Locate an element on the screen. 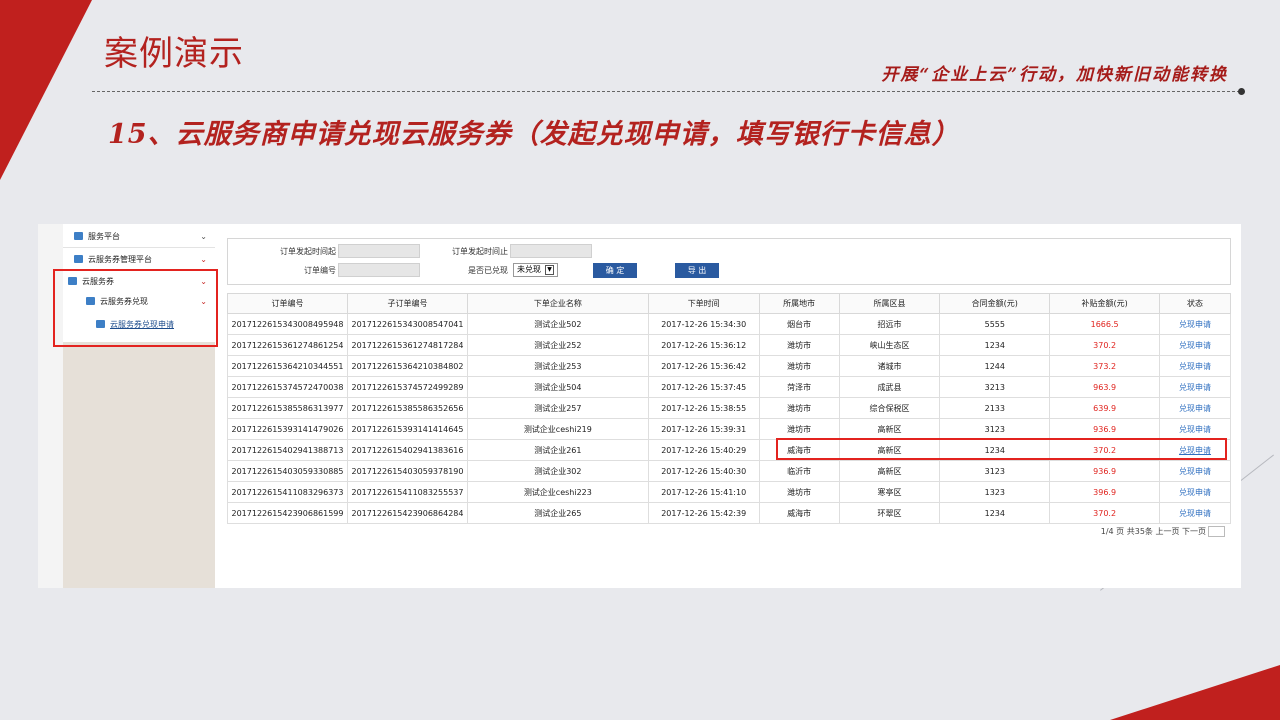 The image size is (1280, 720). table-cell: 高新区 is located at coordinates (889, 471).